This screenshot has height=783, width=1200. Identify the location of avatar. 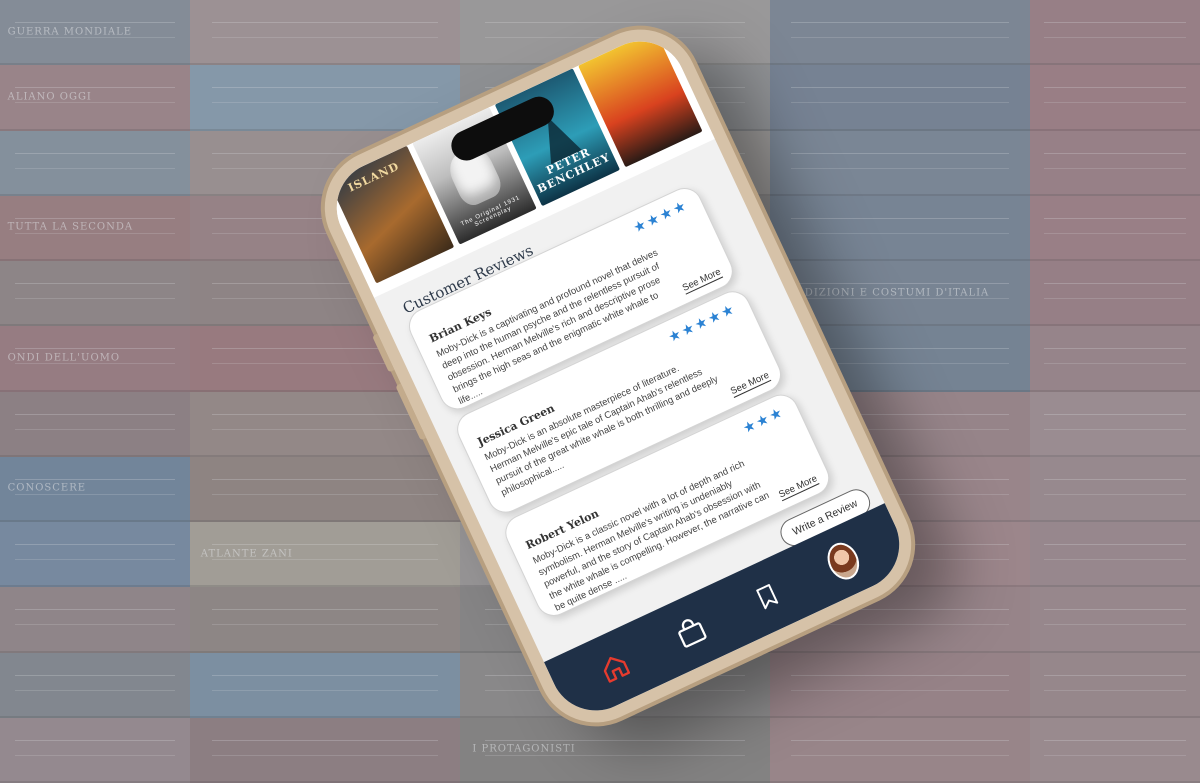
(843, 561).